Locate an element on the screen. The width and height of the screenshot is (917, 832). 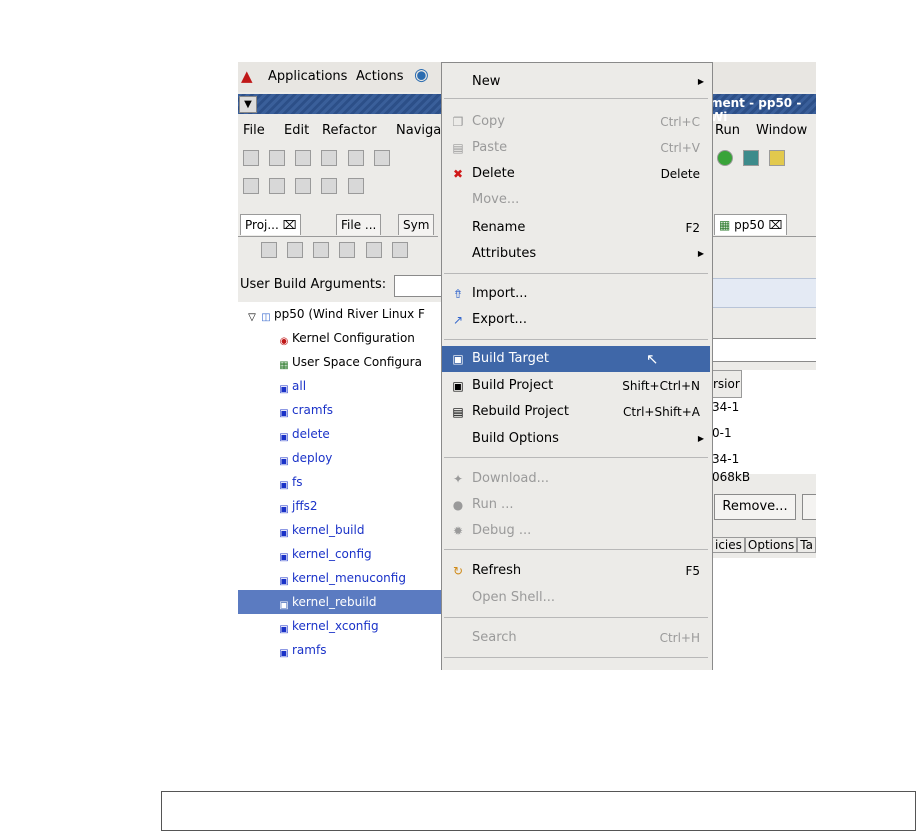
menu-item-rename: Rename F2 is located at coordinates (576, 228).